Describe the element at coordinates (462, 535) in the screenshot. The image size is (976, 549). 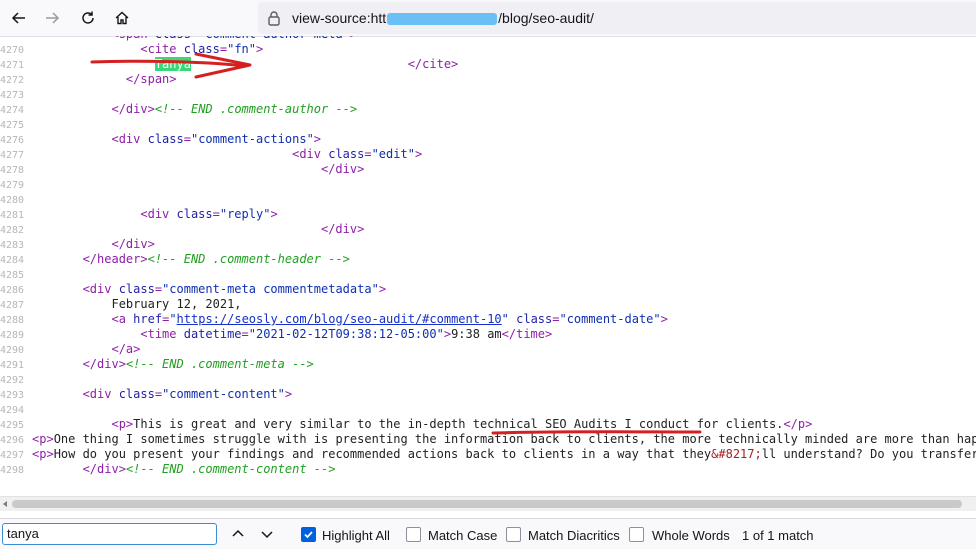
I see `match-case-label: Match Case` at that location.